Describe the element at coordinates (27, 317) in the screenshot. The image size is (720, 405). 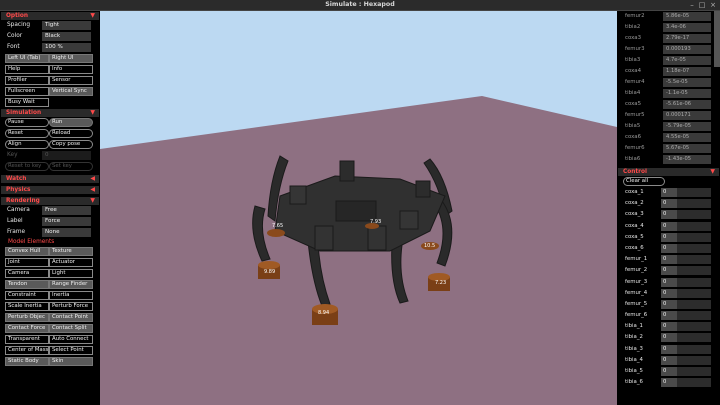
I see `perturb-objec-button: Perturb Objec` at that location.